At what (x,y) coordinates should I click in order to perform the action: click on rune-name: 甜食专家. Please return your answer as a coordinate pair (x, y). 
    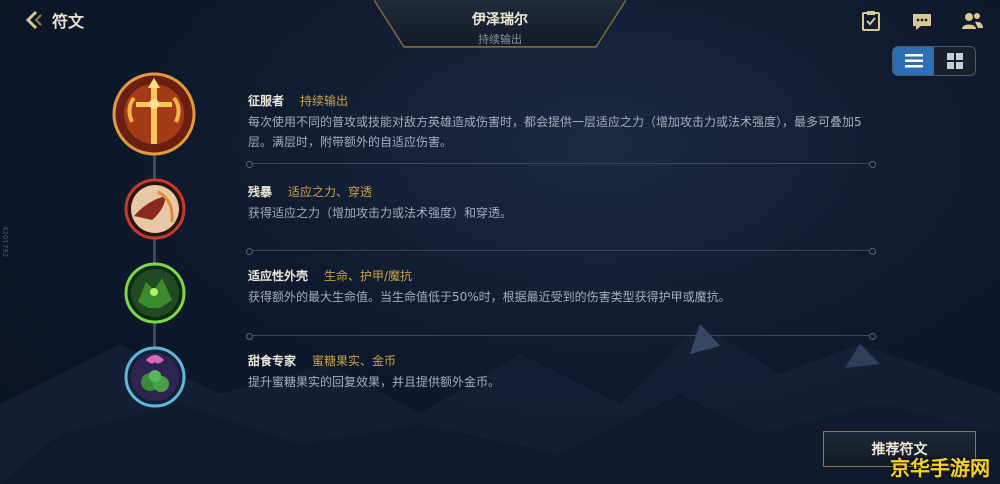
    Looking at the image, I should click on (272, 361).